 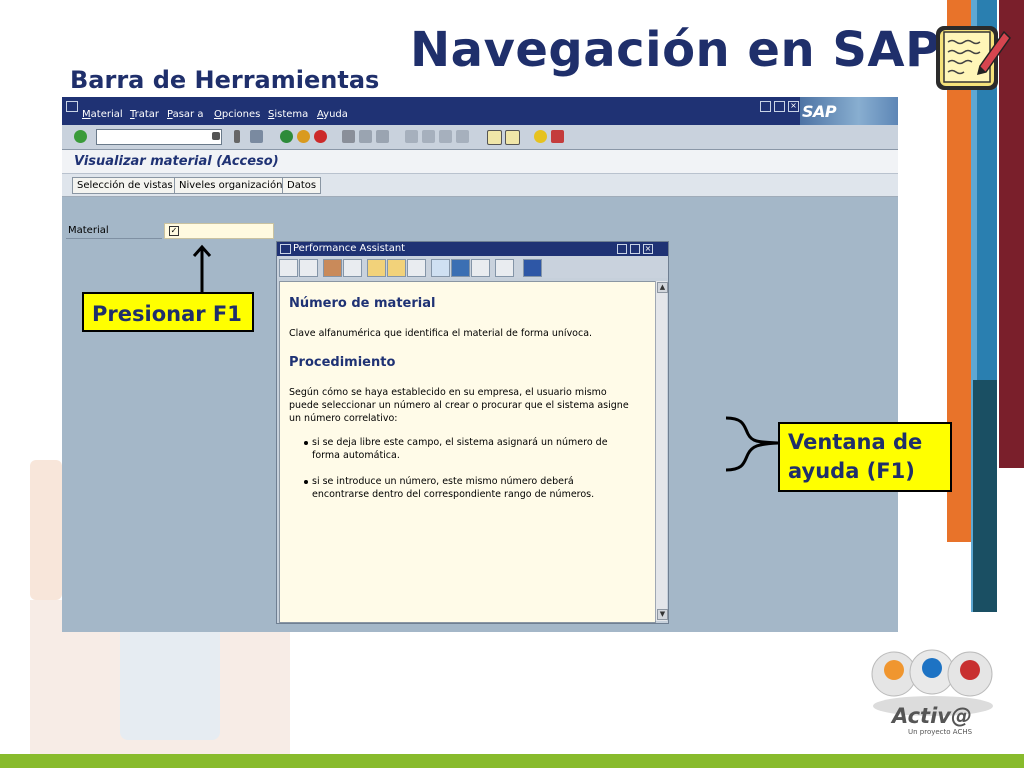 I want to click on pa-print-icon, so click(x=504, y=268).